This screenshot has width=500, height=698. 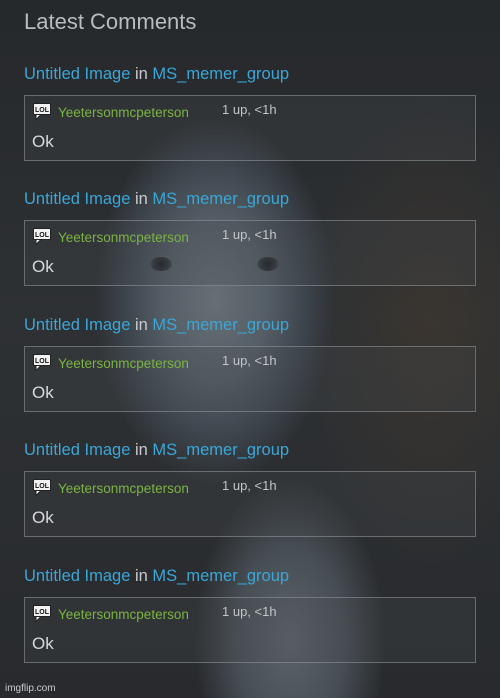 I want to click on section-heading: Latest Comments, so click(x=110, y=21).